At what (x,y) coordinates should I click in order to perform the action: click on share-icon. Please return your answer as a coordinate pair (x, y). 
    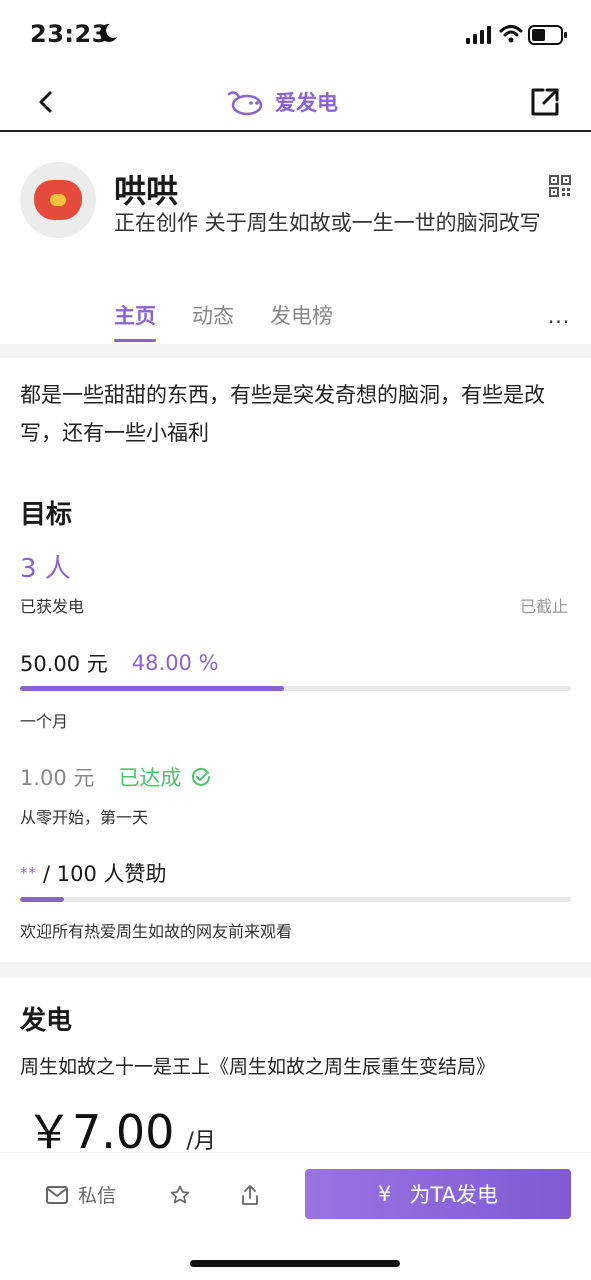
    Looking at the image, I should click on (250, 1195).